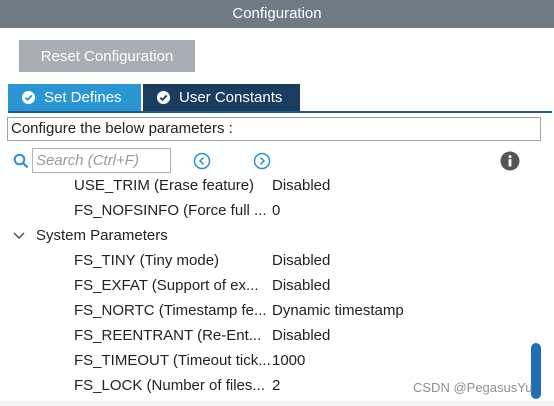  What do you see at coordinates (101, 160) in the screenshot?
I see `search-input` at bounding box center [101, 160].